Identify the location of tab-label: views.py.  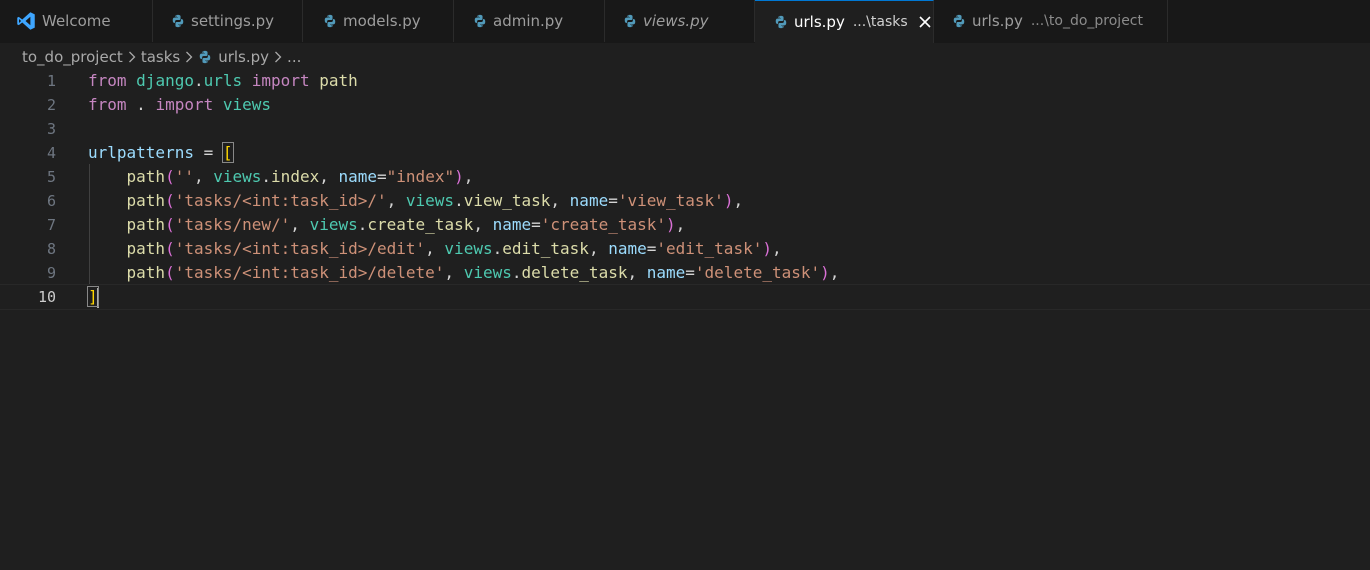
(676, 21).